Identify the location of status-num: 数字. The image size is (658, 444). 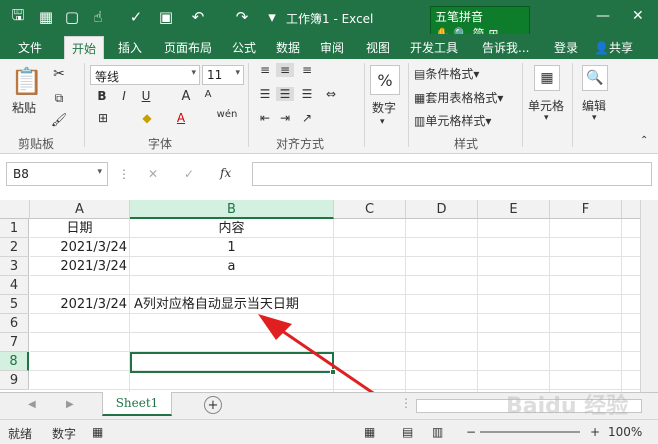
(64, 434).